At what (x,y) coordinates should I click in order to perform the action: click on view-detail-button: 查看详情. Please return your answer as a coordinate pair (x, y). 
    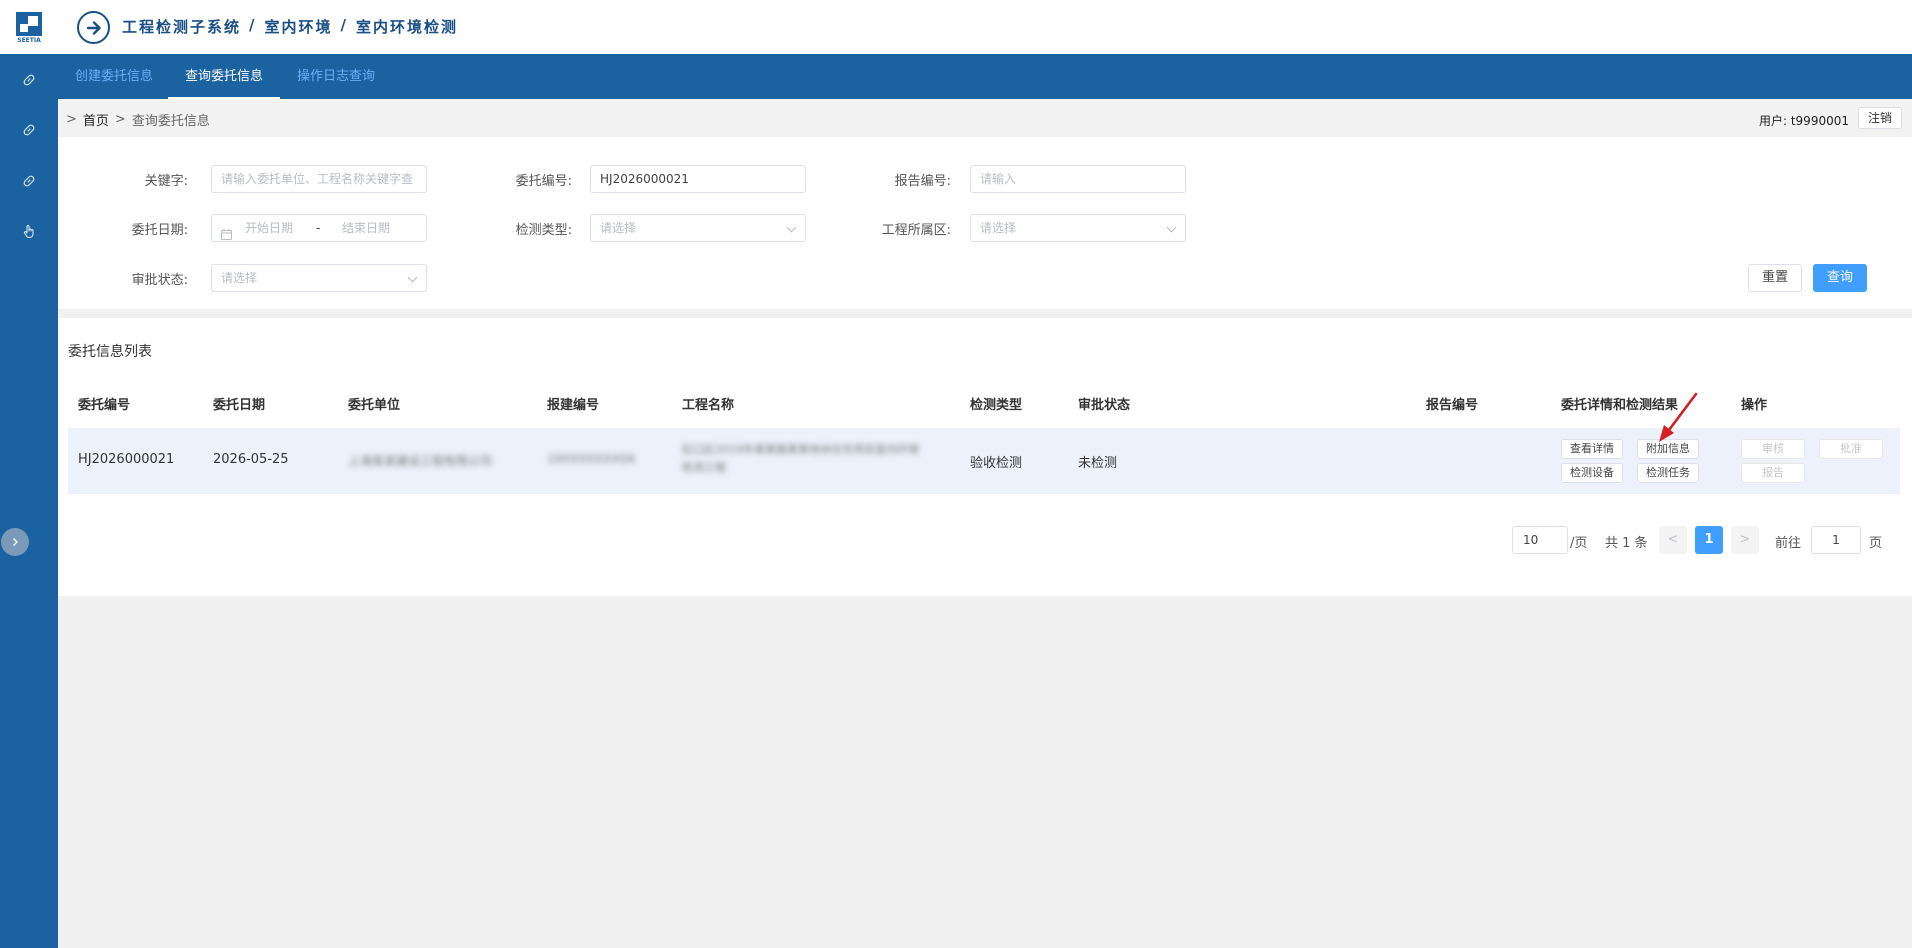
    Looking at the image, I should click on (1592, 449).